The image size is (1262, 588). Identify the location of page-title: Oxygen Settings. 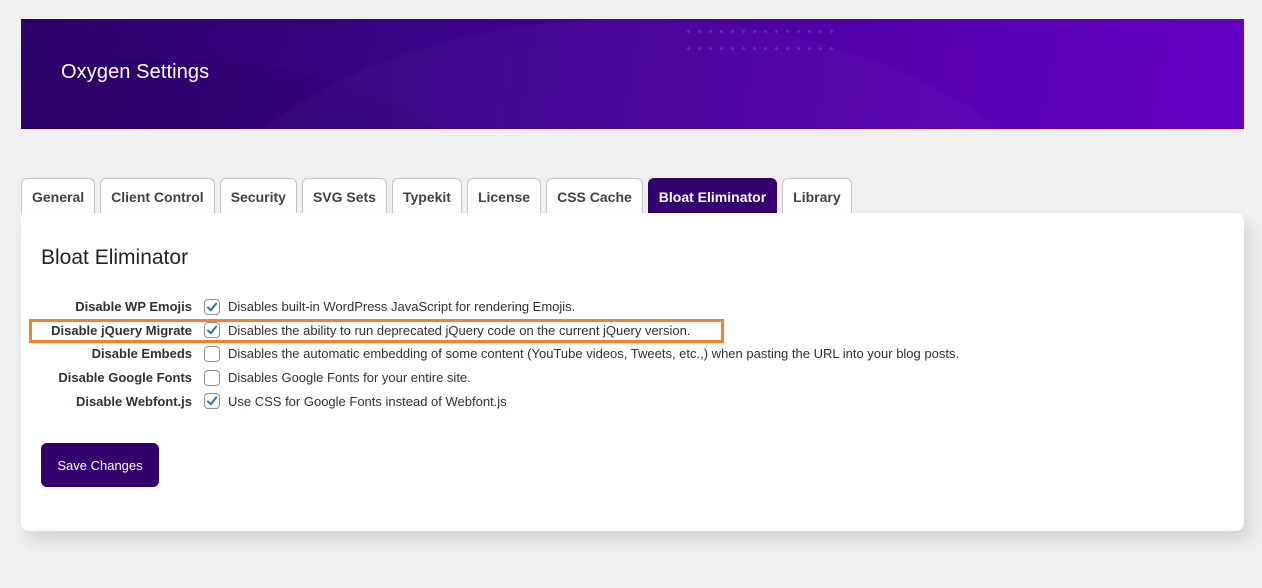
(135, 72).